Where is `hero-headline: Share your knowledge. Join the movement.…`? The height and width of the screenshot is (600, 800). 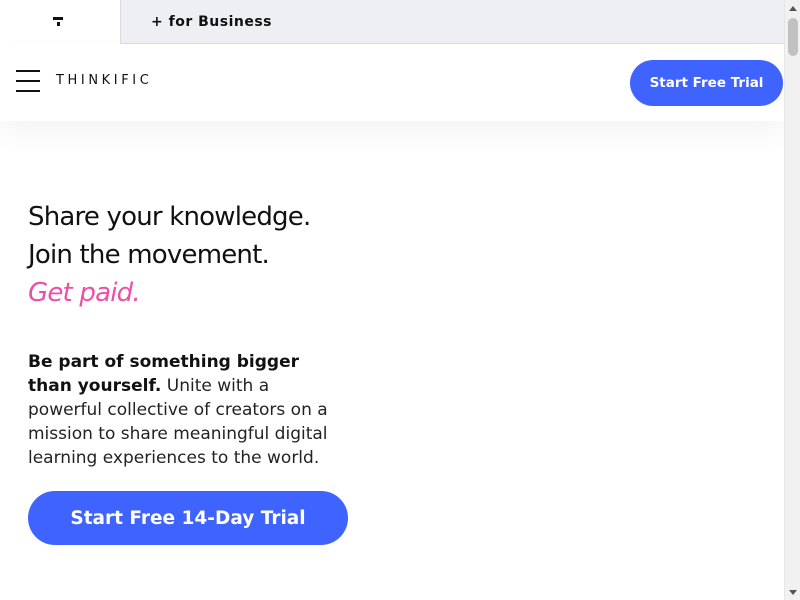 hero-headline: Share your knowledge. Join the movement.… is located at coordinates (238, 255).